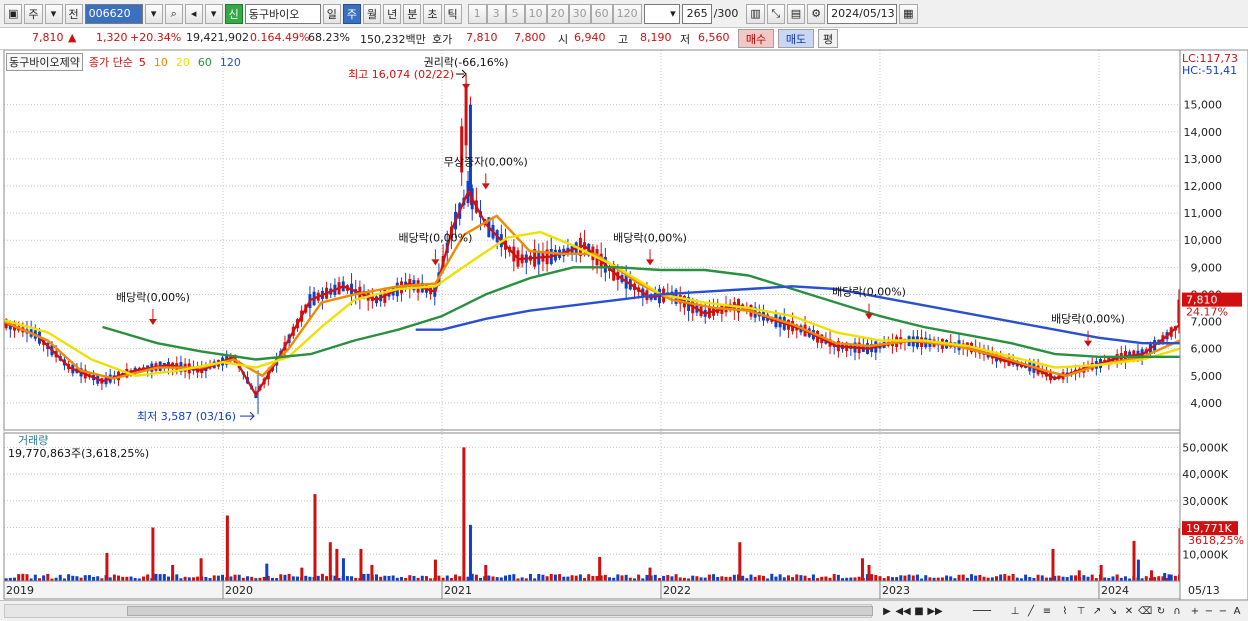 This screenshot has height=621, width=1248. What do you see at coordinates (1145, 611) in the screenshot?
I see `delete-tool-icon: ⌫` at bounding box center [1145, 611].